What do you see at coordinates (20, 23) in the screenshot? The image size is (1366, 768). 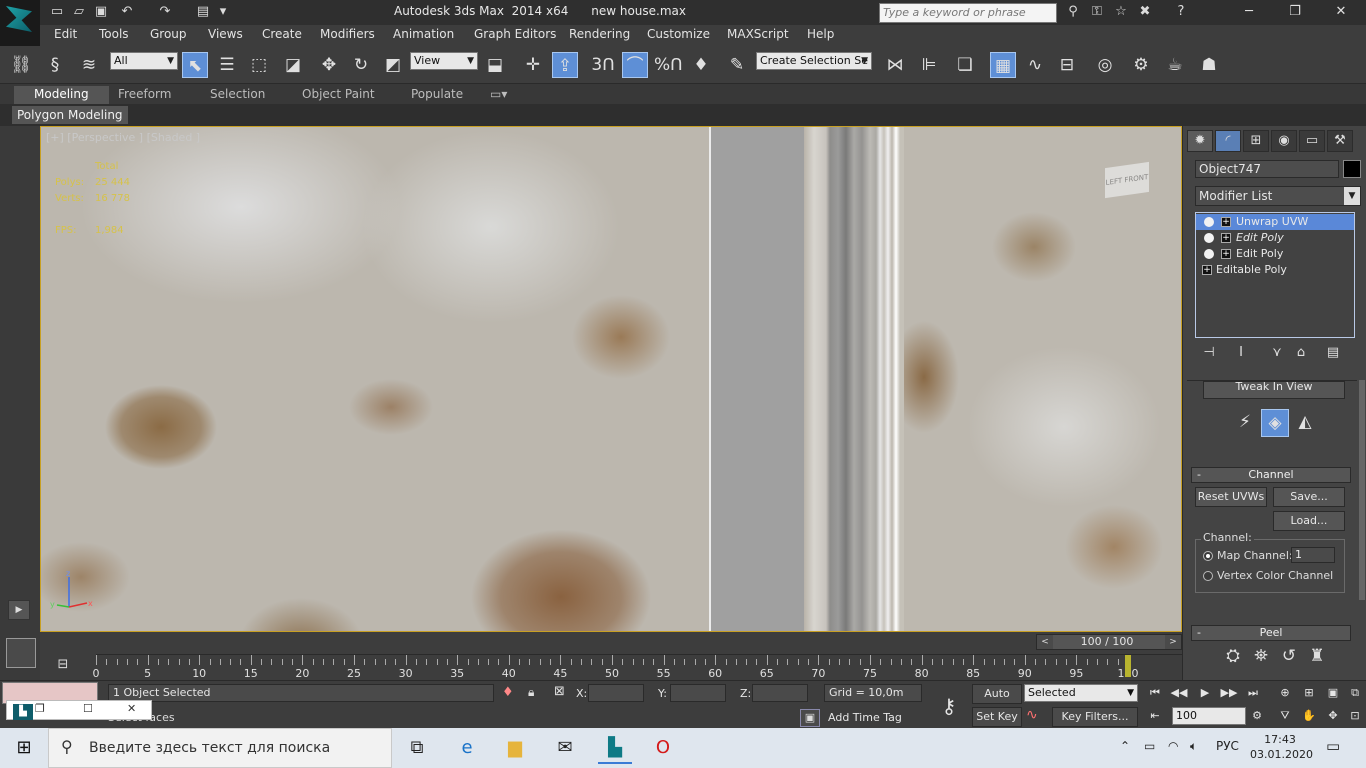 I see `app-logo-icon` at bounding box center [20, 23].